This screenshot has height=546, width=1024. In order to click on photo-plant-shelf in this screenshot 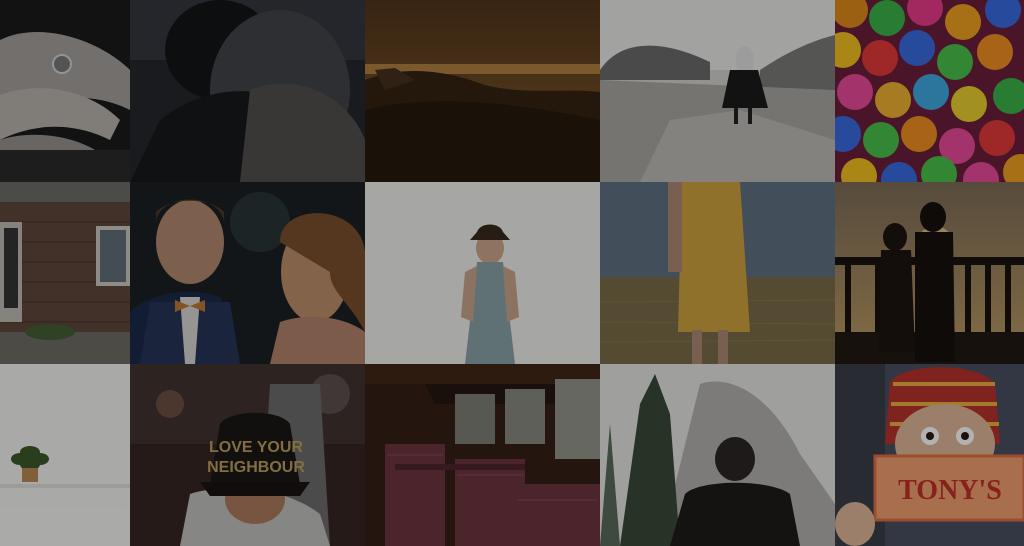, I will do `click(65, 455)`.